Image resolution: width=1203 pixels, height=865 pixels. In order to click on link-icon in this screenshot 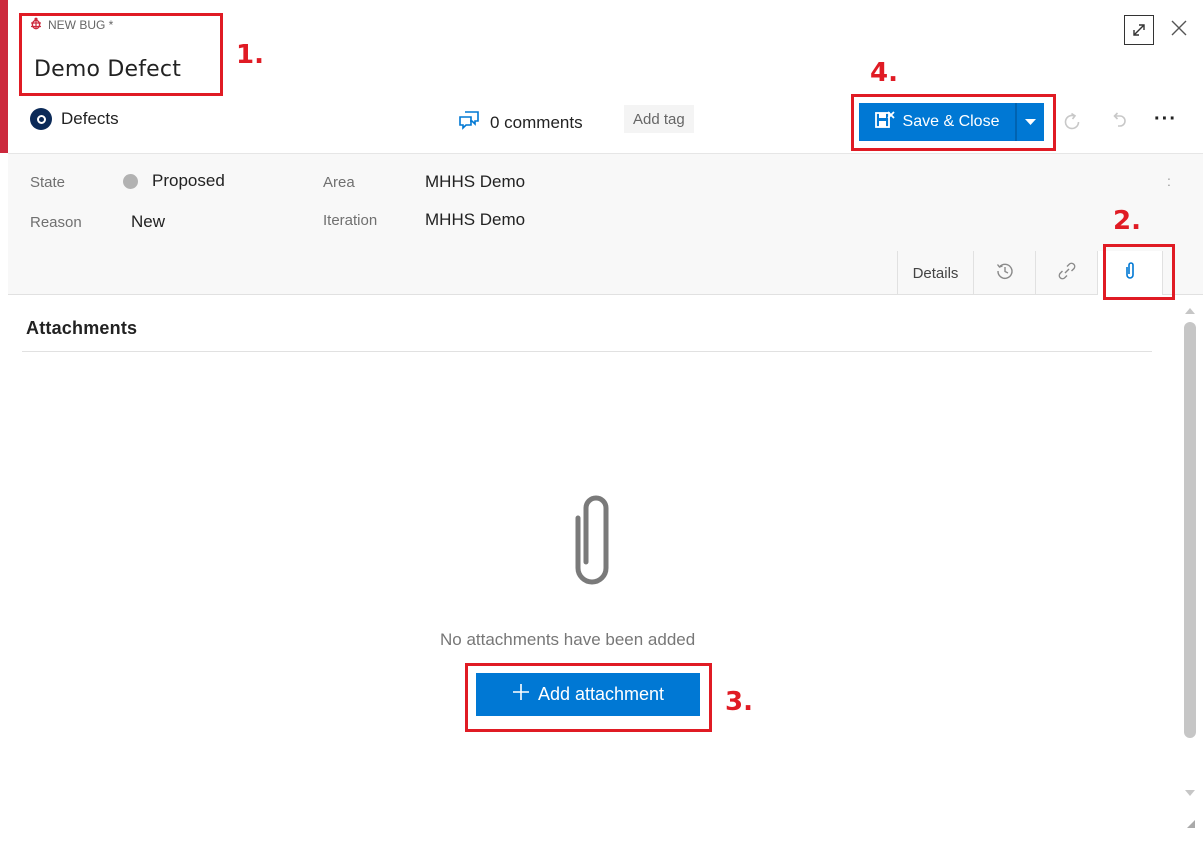, I will do `click(1067, 273)`.